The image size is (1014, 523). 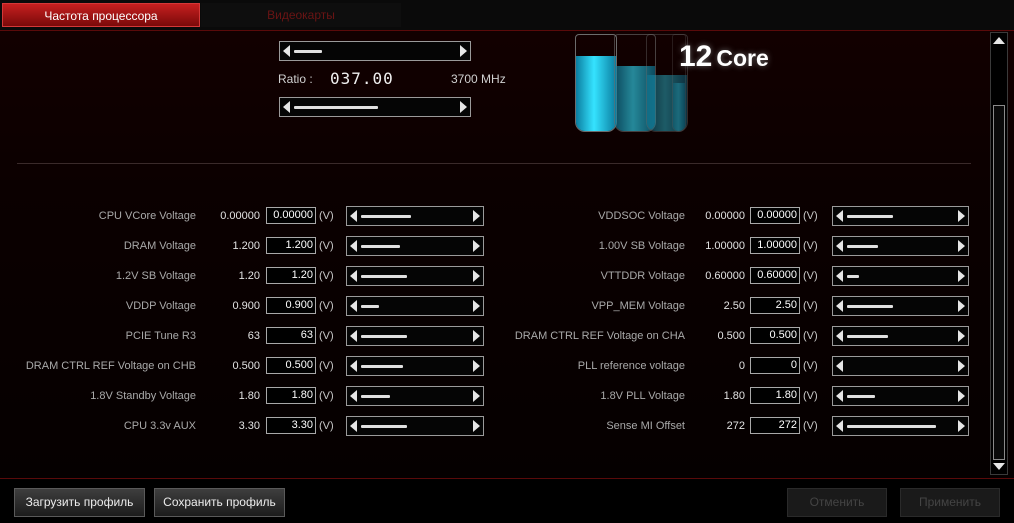 I want to click on ratio-slider-top, so click(x=375, y=51).